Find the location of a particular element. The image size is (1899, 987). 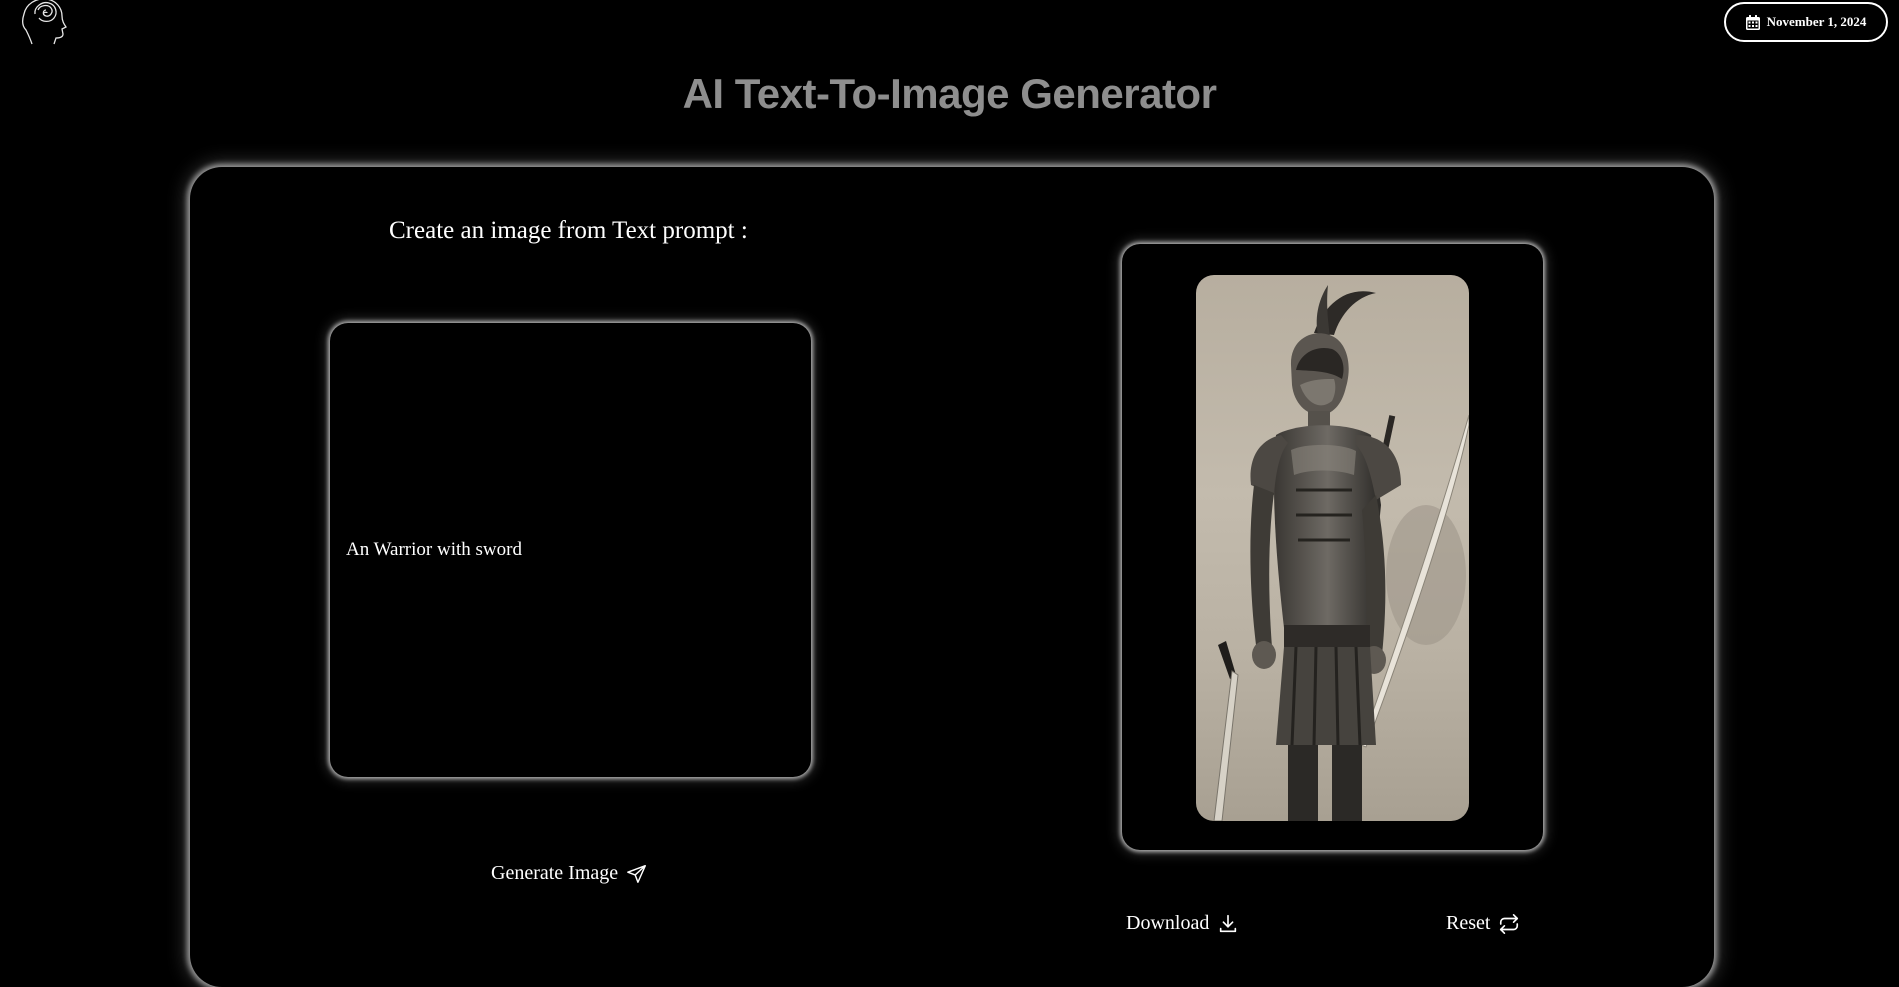

reset-button: Reset is located at coordinates (1483, 923).